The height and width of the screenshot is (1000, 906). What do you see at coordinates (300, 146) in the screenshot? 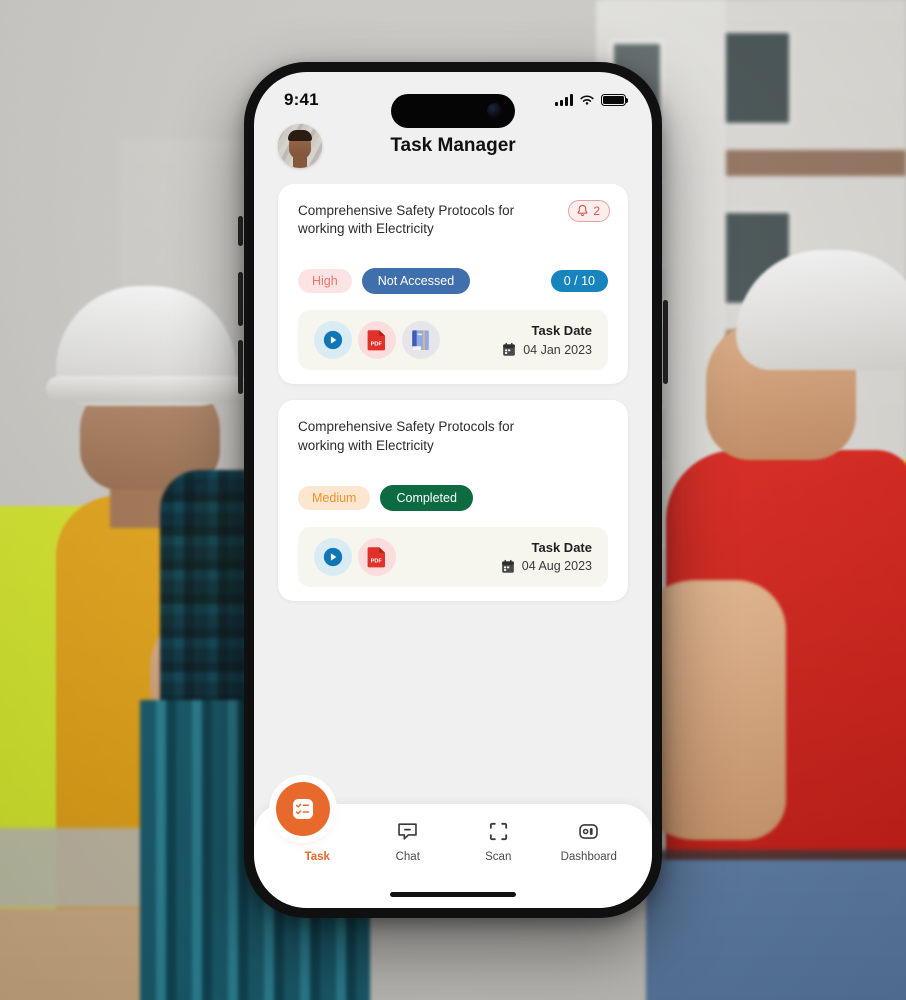
I see `avatar` at bounding box center [300, 146].